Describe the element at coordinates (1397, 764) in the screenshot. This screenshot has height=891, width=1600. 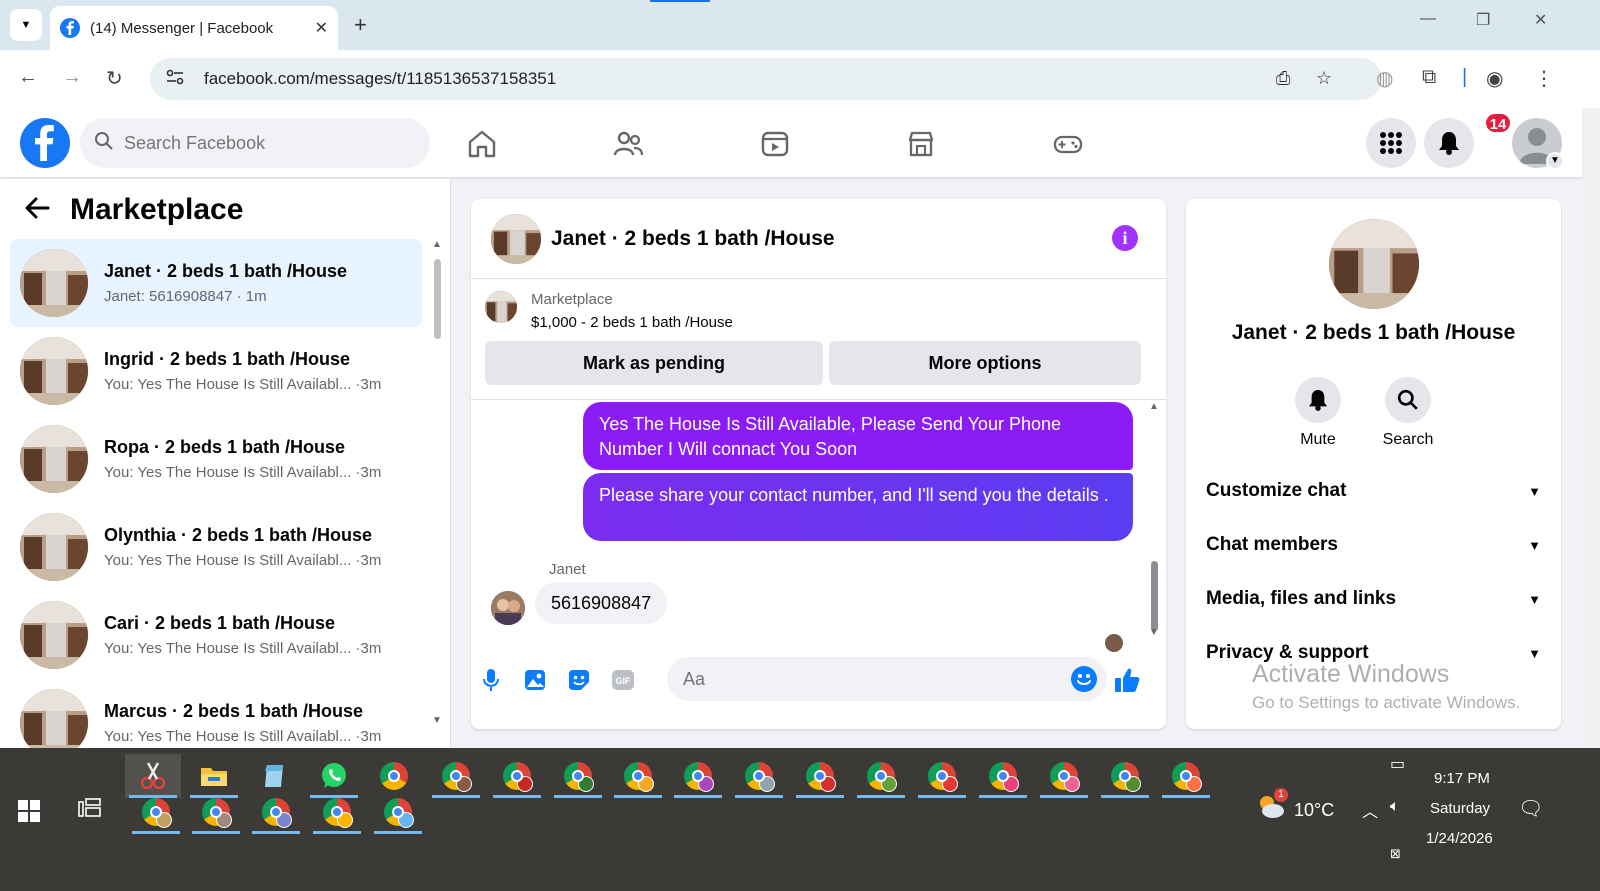
I see `display-icon: ▭` at that location.